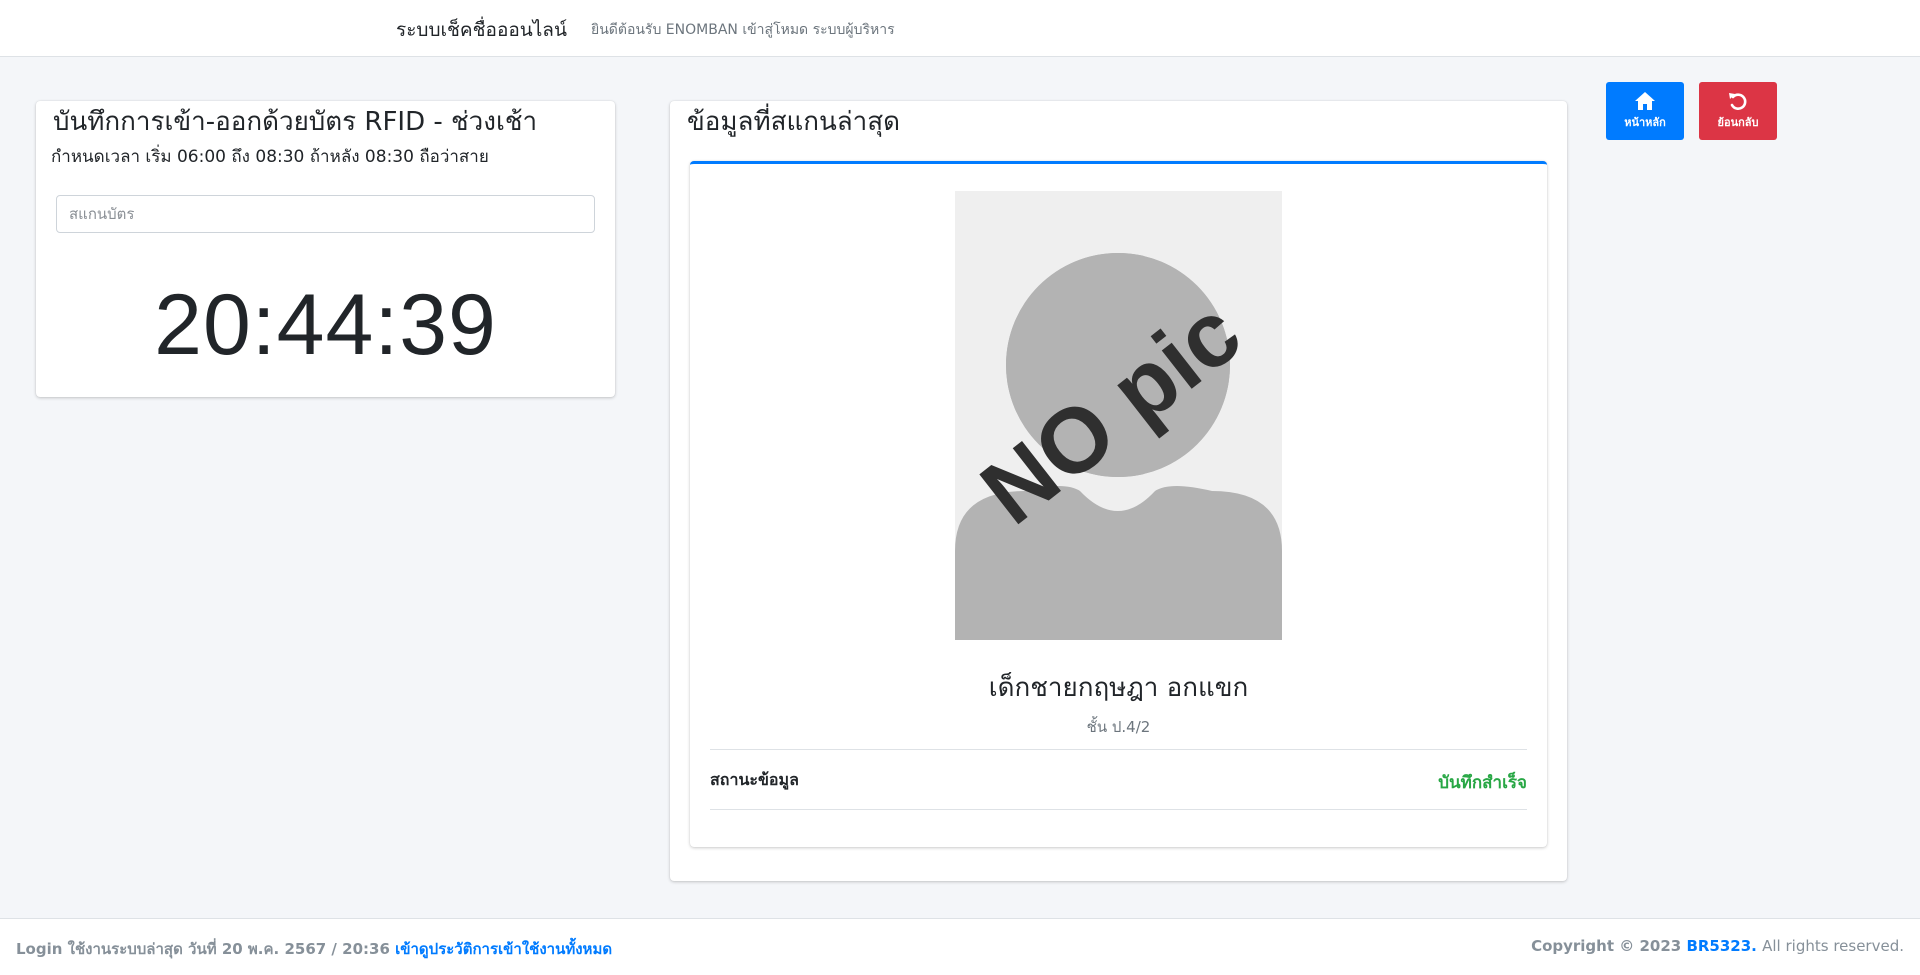  What do you see at coordinates (1118, 727) in the screenshot?
I see `student-class: ชั้น ป.4/2` at bounding box center [1118, 727].